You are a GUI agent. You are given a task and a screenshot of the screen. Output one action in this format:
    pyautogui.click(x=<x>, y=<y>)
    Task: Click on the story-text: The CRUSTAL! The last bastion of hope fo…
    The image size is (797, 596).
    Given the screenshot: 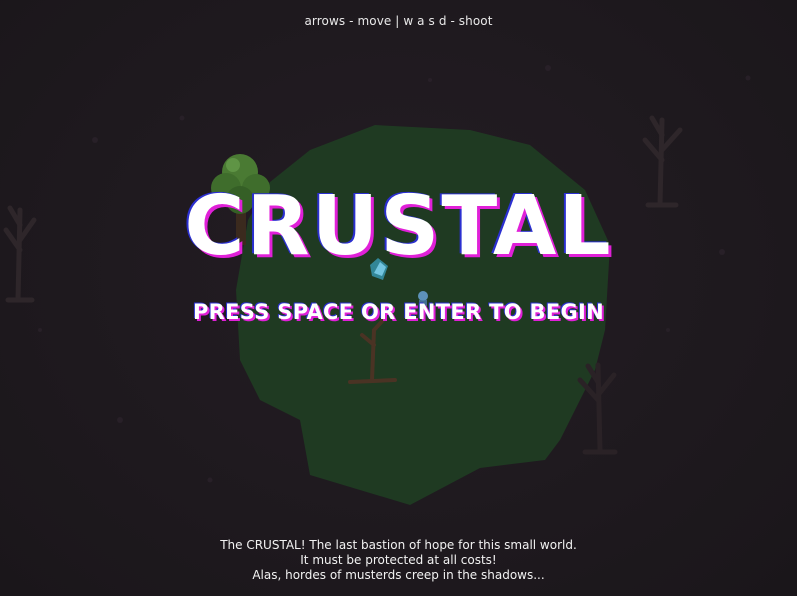 What is the action you would take?
    pyautogui.click(x=398, y=560)
    